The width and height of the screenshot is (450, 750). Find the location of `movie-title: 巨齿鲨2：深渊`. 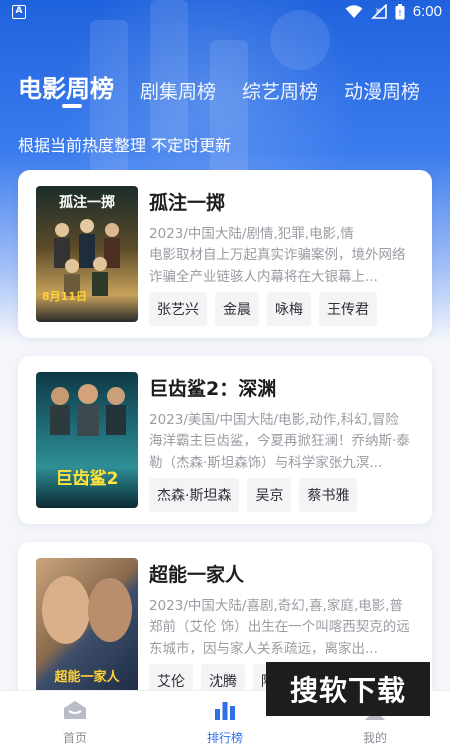

movie-title: 巨齿鲨2：深渊 is located at coordinates (213, 389).